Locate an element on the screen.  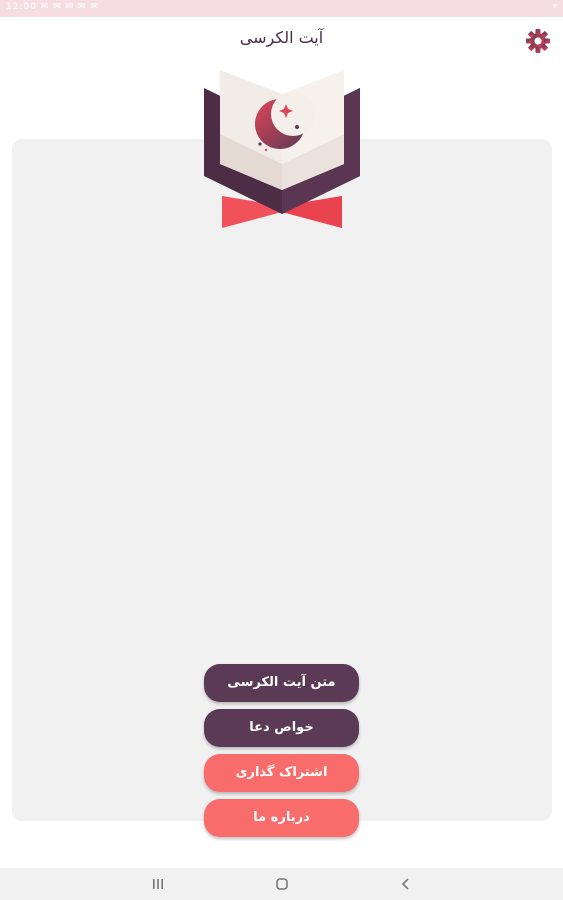
share-button: اشتراک گذاری is located at coordinates (281, 773).